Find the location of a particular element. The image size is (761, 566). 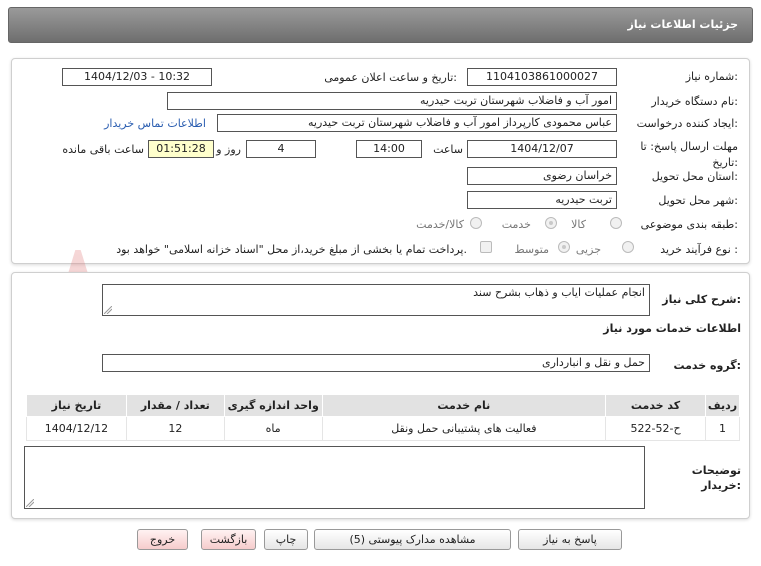

category-option-goods: کالا is located at coordinates (578, 224).